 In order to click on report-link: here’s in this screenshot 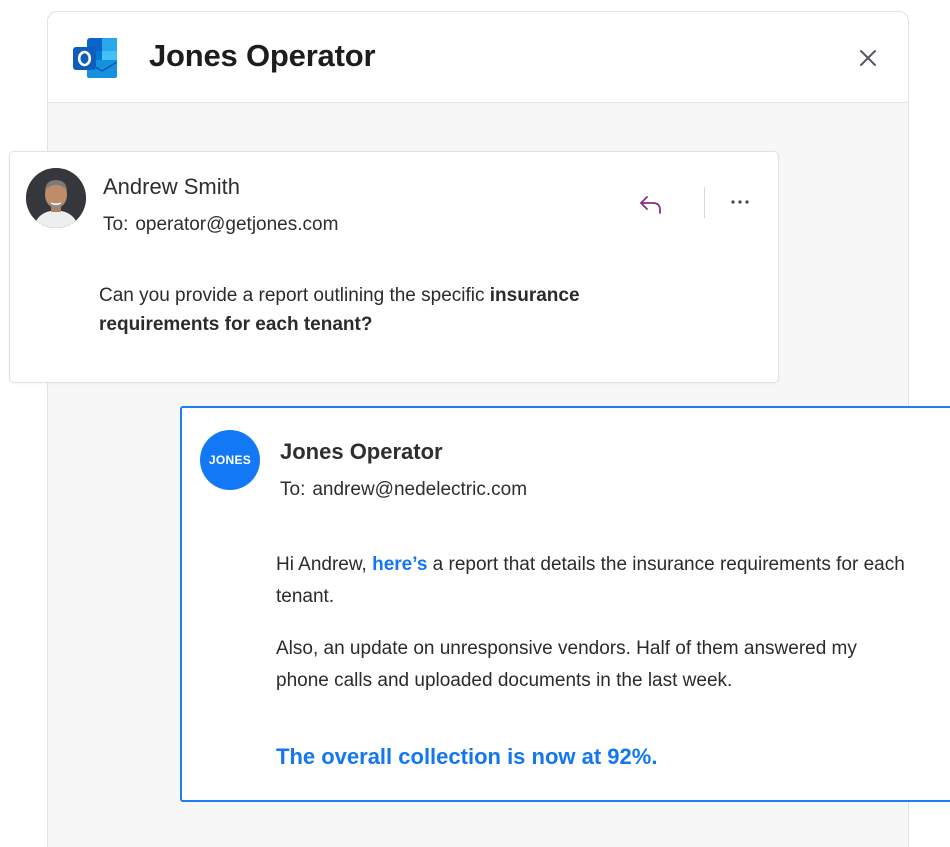, I will do `click(399, 564)`.